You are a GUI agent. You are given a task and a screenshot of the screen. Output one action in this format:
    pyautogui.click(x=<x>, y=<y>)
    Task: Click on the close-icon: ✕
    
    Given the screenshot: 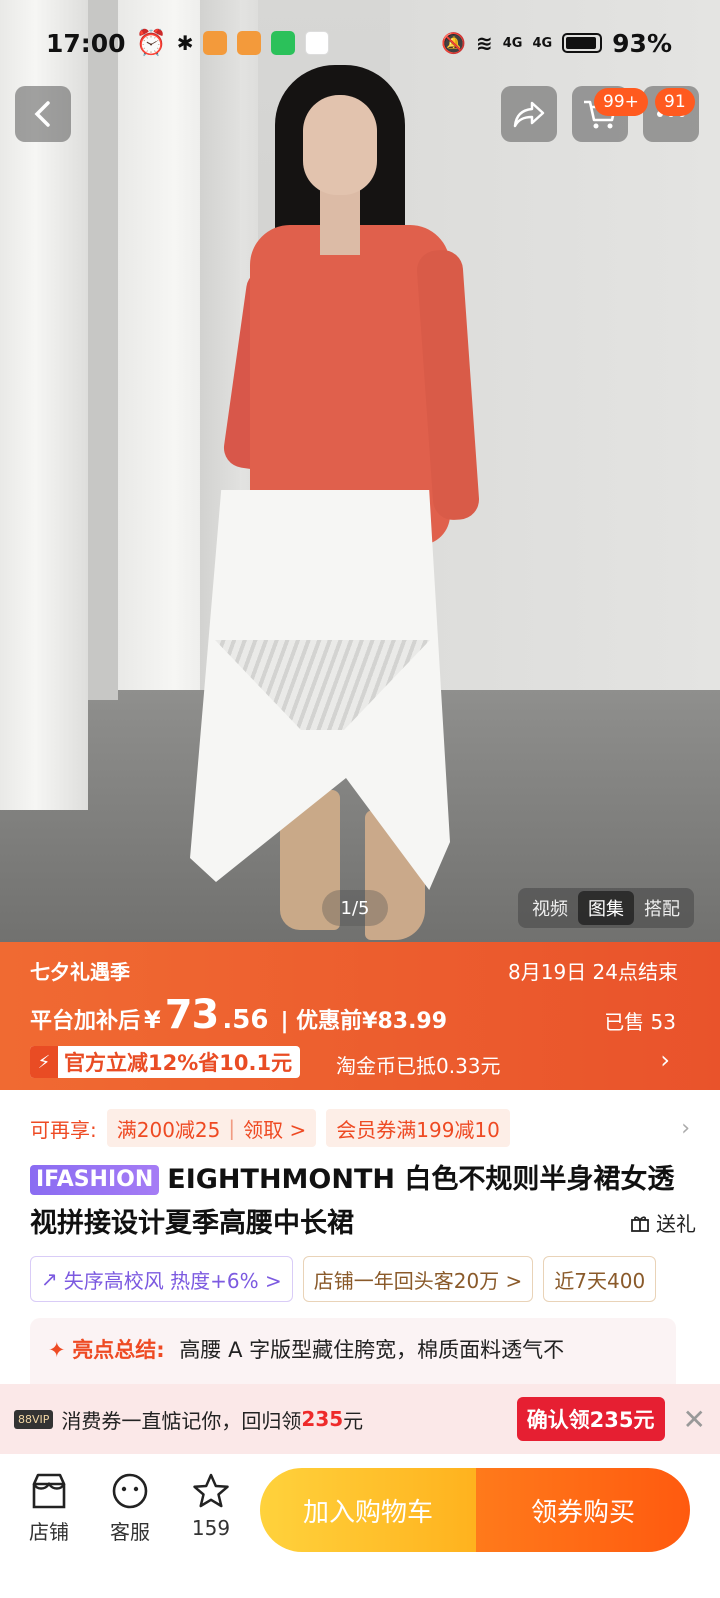 What is the action you would take?
    pyautogui.click(x=694, y=1419)
    